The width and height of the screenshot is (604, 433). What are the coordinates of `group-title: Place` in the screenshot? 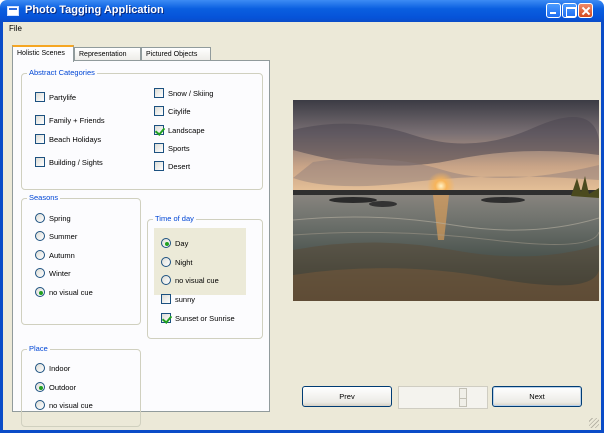 It's located at (38, 348).